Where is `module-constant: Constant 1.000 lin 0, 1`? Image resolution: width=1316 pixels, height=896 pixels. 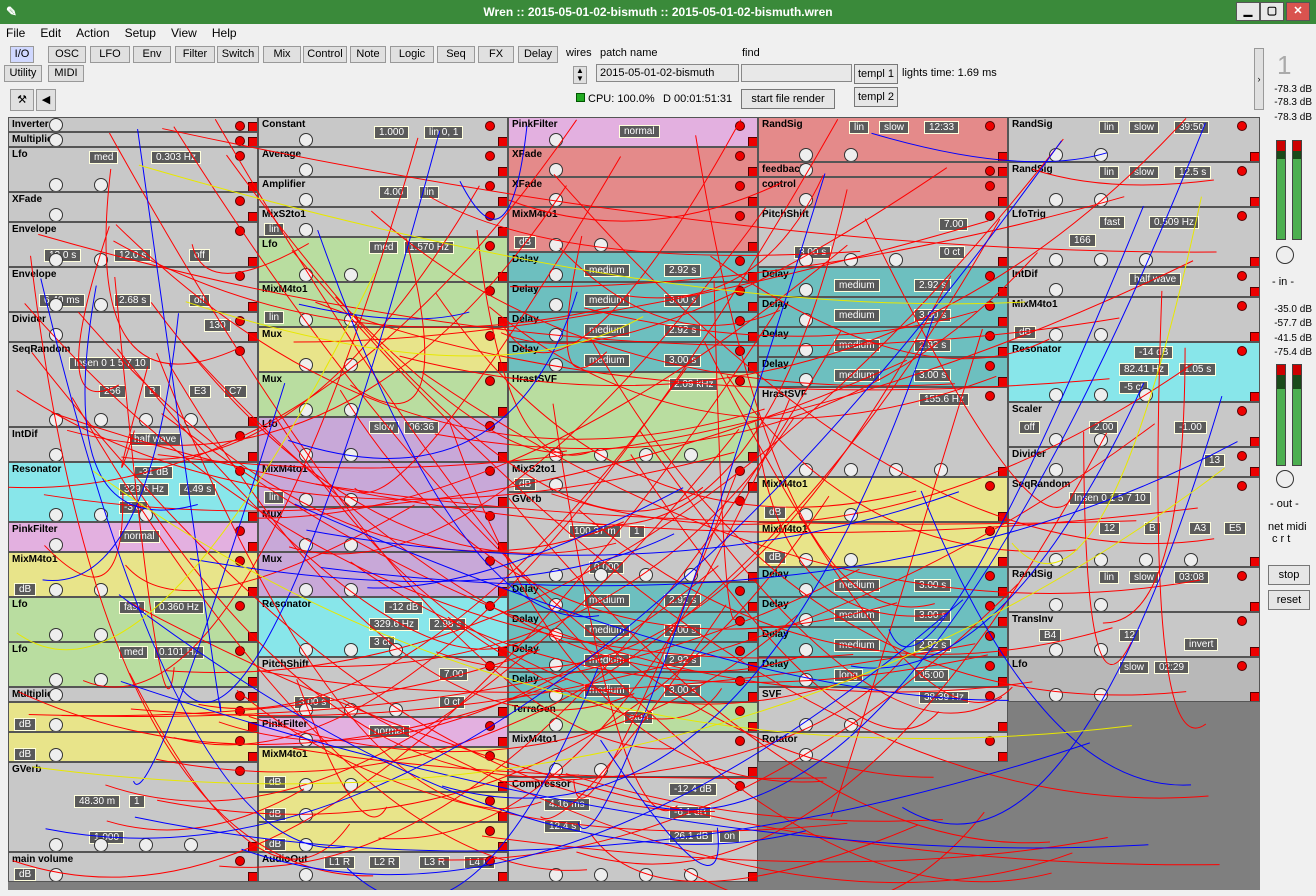 module-constant: Constant 1.000 lin 0, 1 is located at coordinates (383, 132).